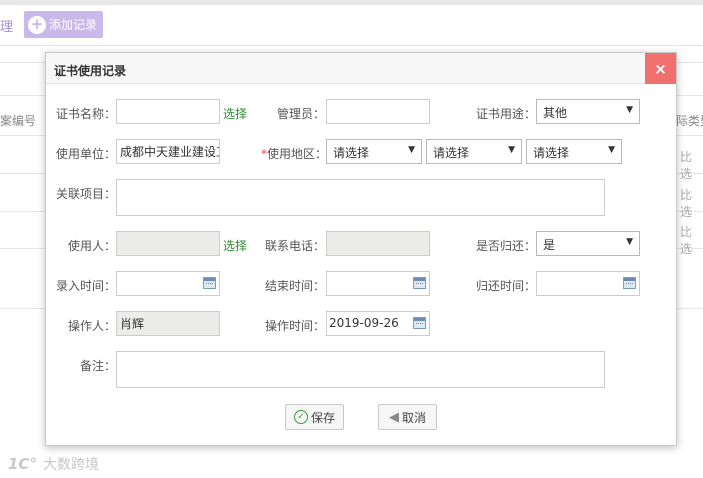 Image resolution: width=703 pixels, height=478 pixels. I want to click on column-header-code: 案编号, so click(18, 121).